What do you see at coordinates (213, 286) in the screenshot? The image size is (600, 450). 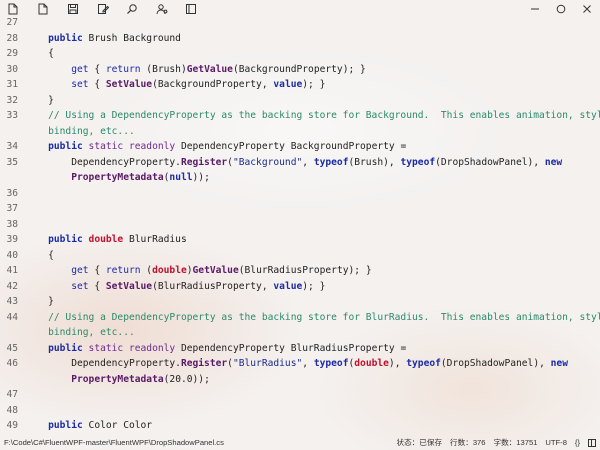 I see `code-token: (BlurRadiusProperty,` at bounding box center [213, 286].